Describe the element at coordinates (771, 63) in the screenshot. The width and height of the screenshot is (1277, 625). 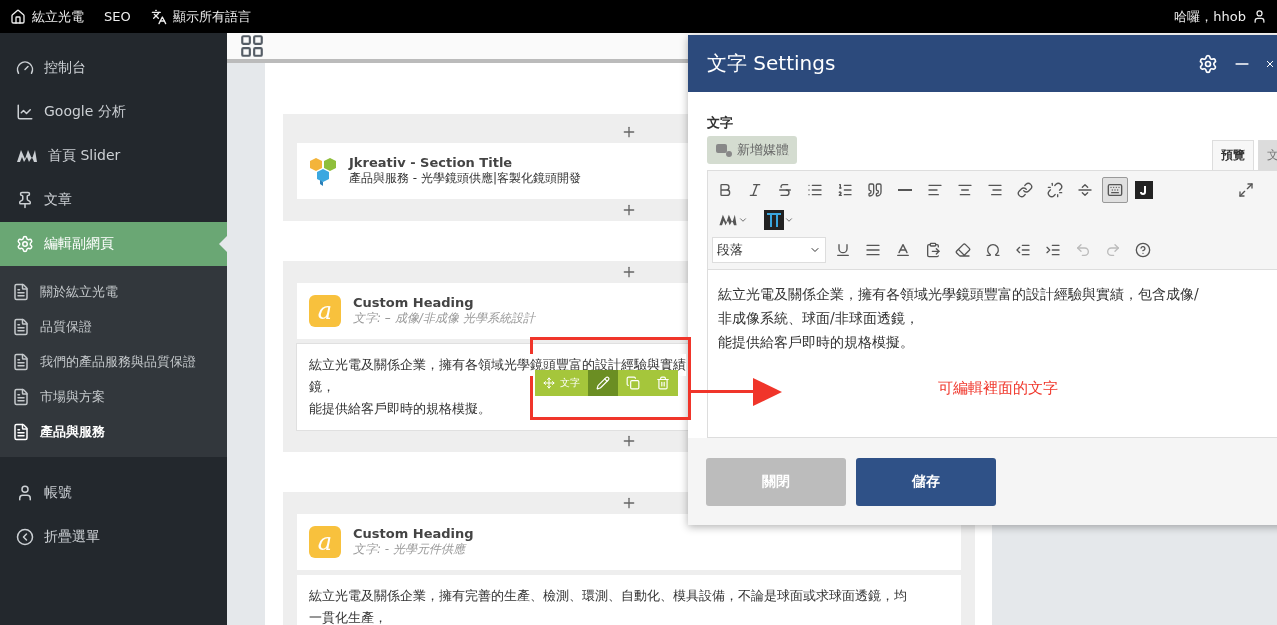
I see `dialog-title: 文字 Settings` at that location.